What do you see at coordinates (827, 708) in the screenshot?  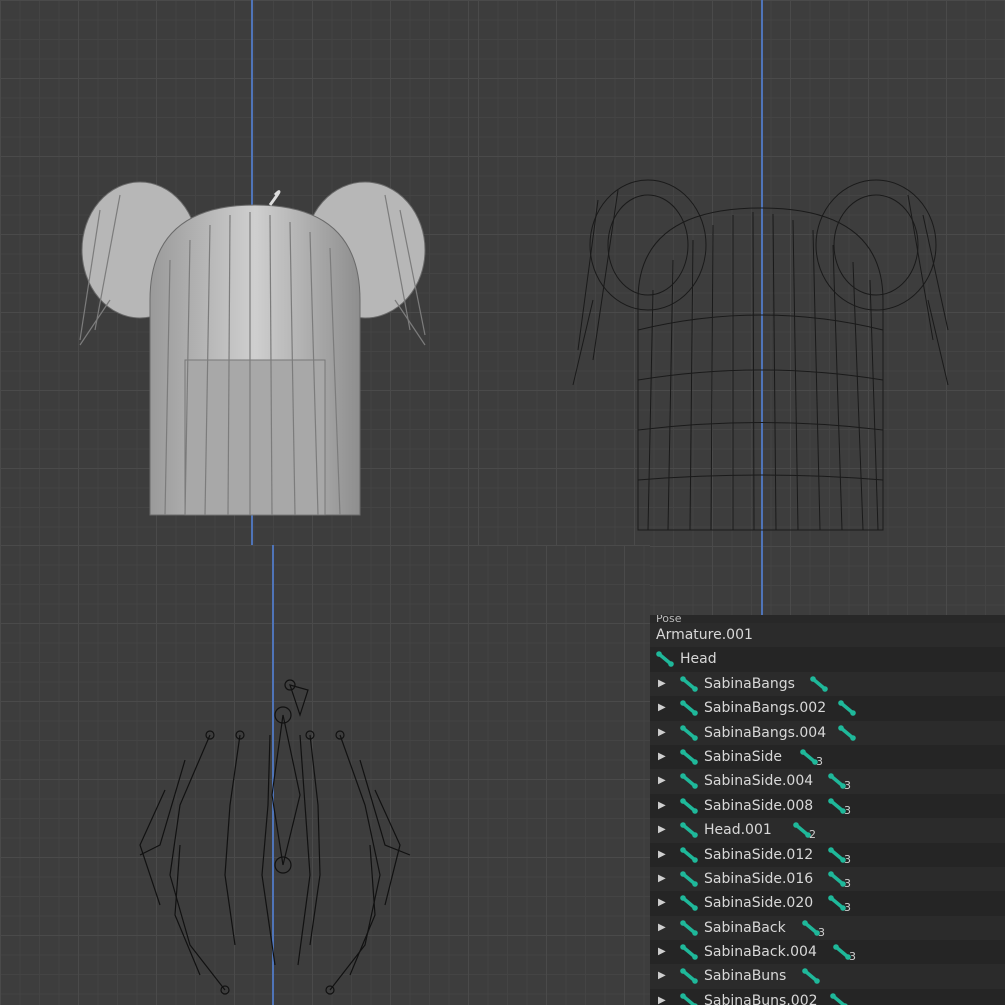 I see `outliner-bone-row: ▶ SabinaBangs.002` at bounding box center [827, 708].